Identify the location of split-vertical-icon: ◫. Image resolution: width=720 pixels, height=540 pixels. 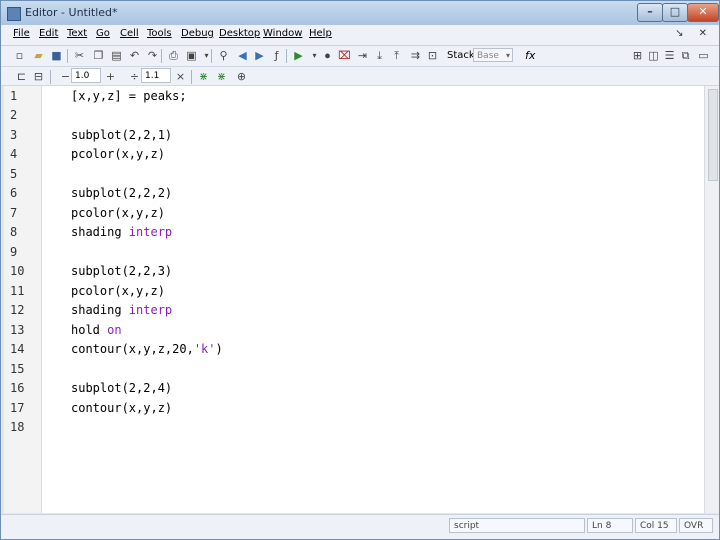
(653, 55).